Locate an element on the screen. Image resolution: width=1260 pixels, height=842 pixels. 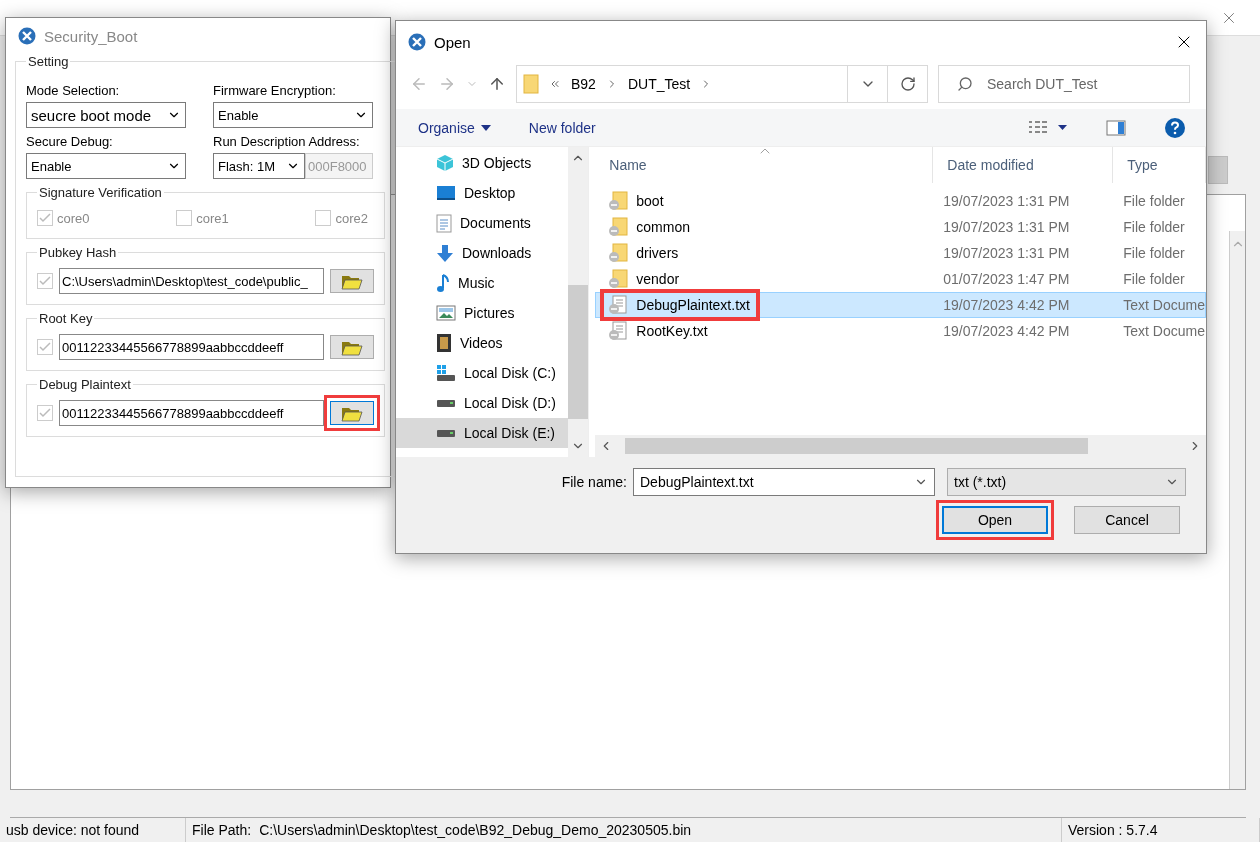
nav-item: Music is located at coordinates (482, 283).